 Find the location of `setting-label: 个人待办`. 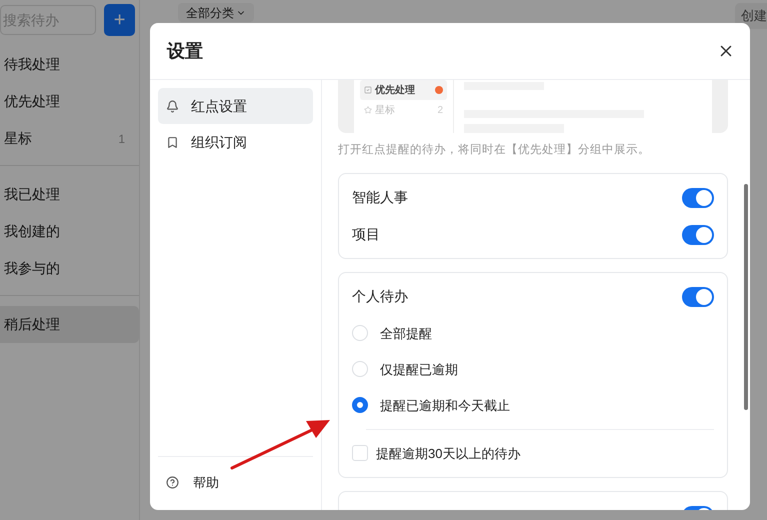

setting-label: 个人待办 is located at coordinates (380, 296).